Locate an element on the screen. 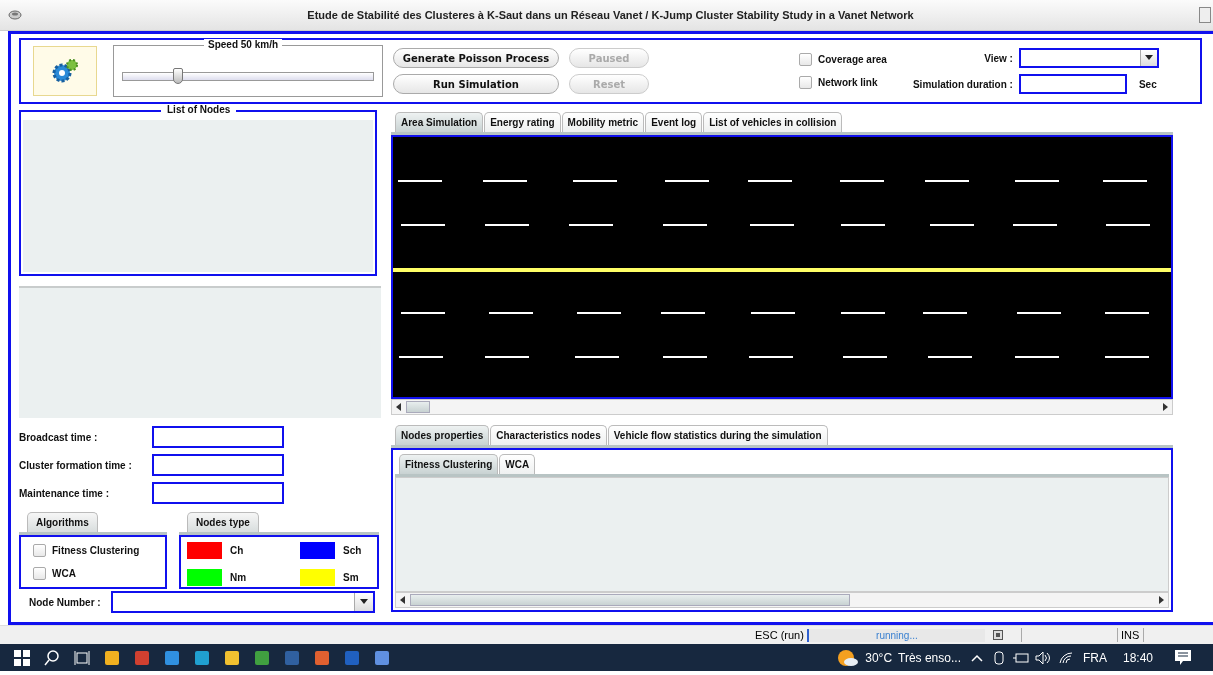 This screenshot has height=675, width=1213. node-number-dropdown is located at coordinates (242, 602).